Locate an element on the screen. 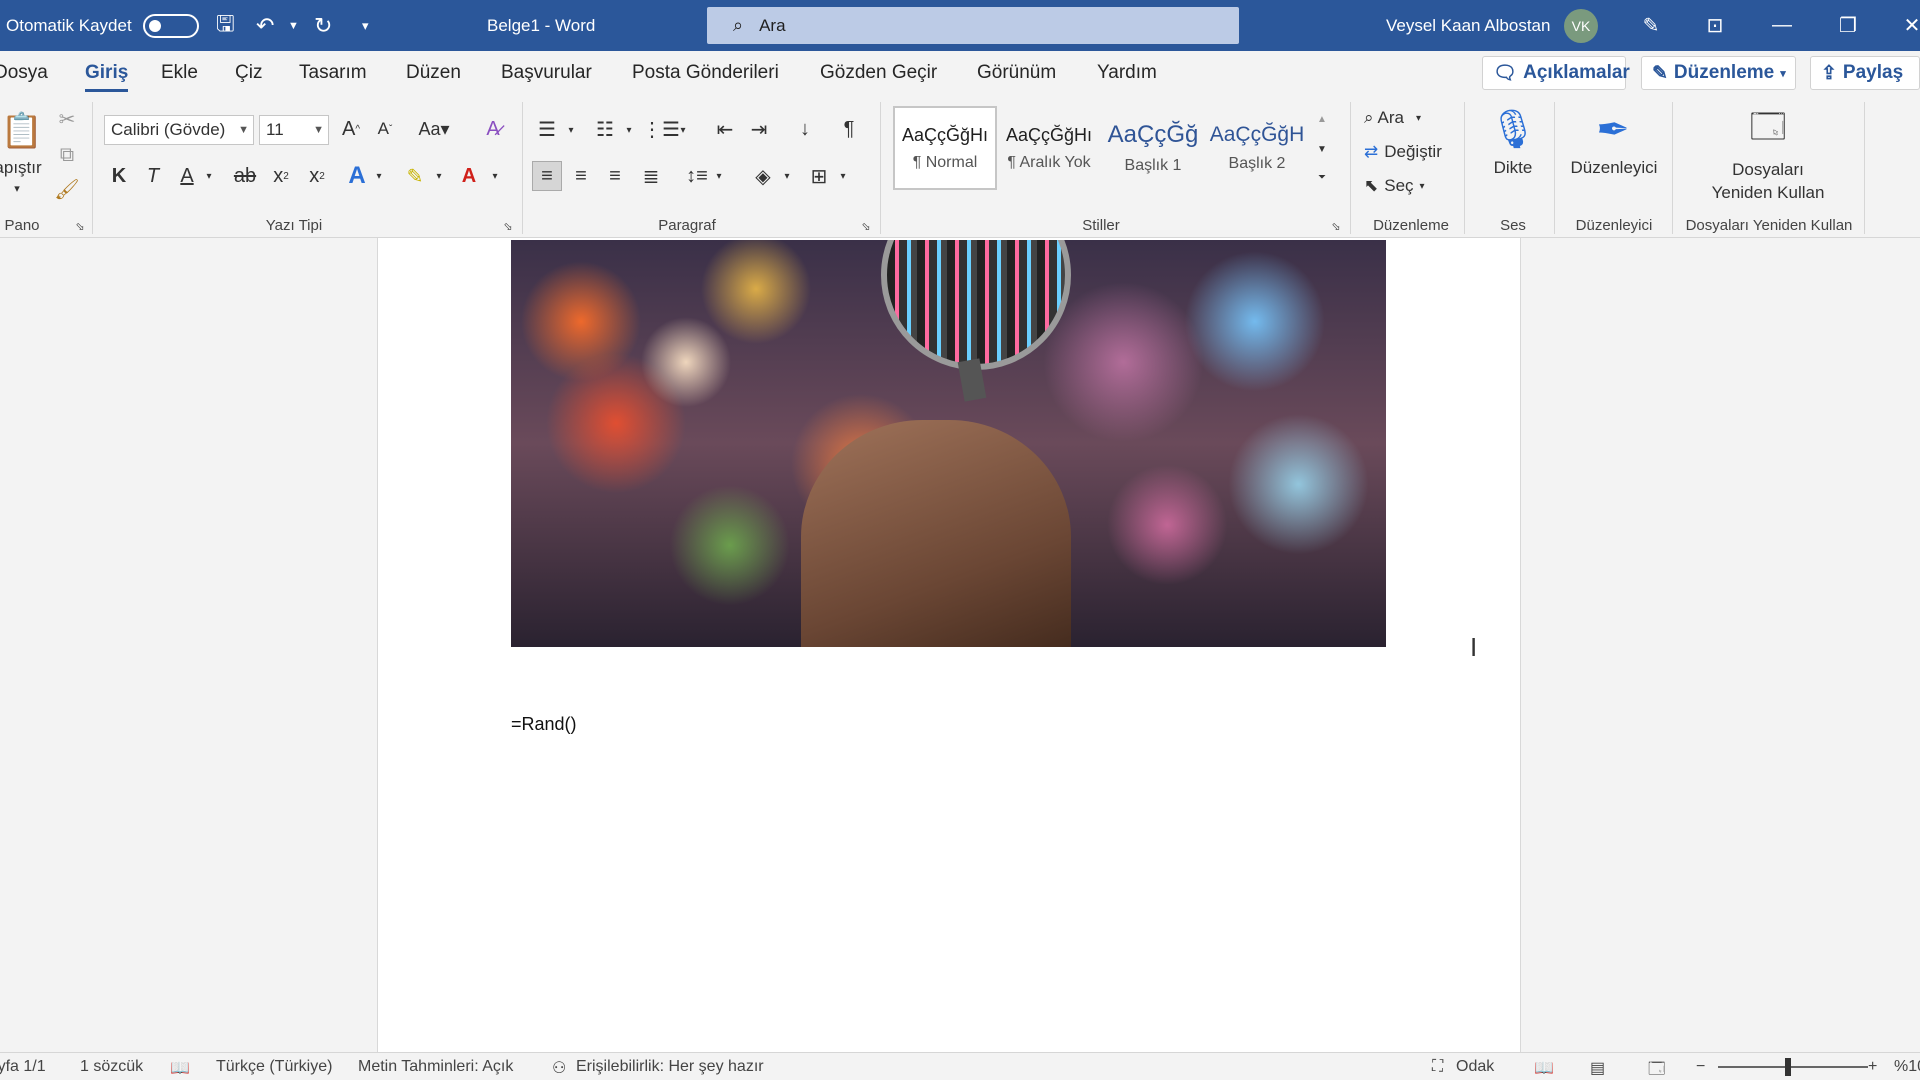 The width and height of the screenshot is (1920, 1080). microphone-icon: 🎙 is located at coordinates (1513, 130).